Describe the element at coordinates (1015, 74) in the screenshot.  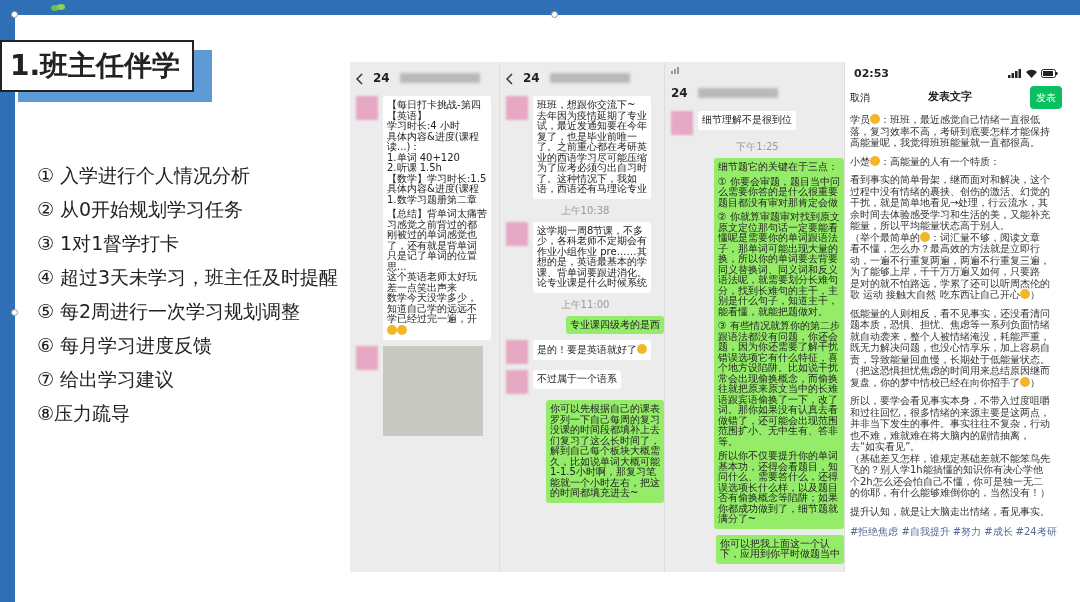
I see `signal-icon` at that location.